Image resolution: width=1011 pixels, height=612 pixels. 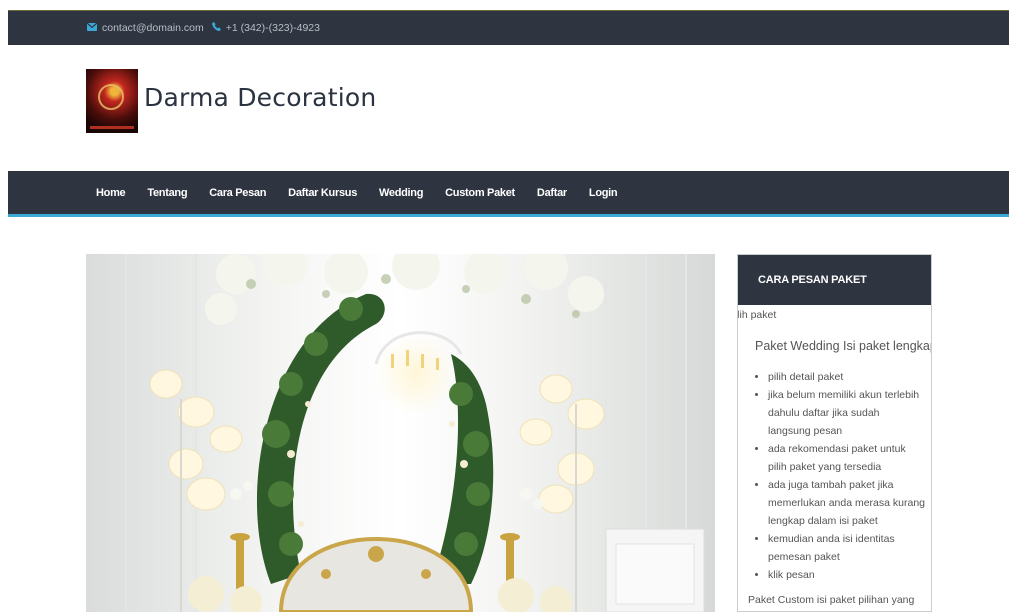 What do you see at coordinates (480, 193) in the screenshot?
I see `nav-custom-paket: Custom Paket` at bounding box center [480, 193].